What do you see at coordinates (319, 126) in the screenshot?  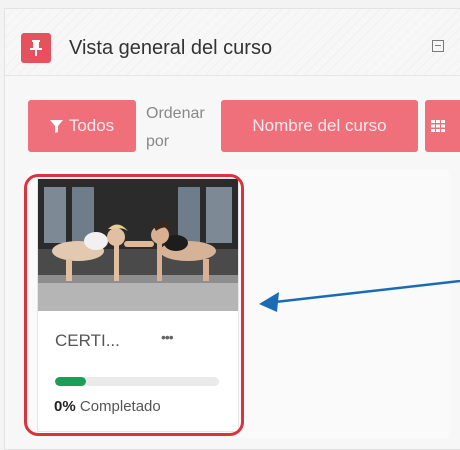 I see `sort-by-course-name-button: Nombre del curso` at bounding box center [319, 126].